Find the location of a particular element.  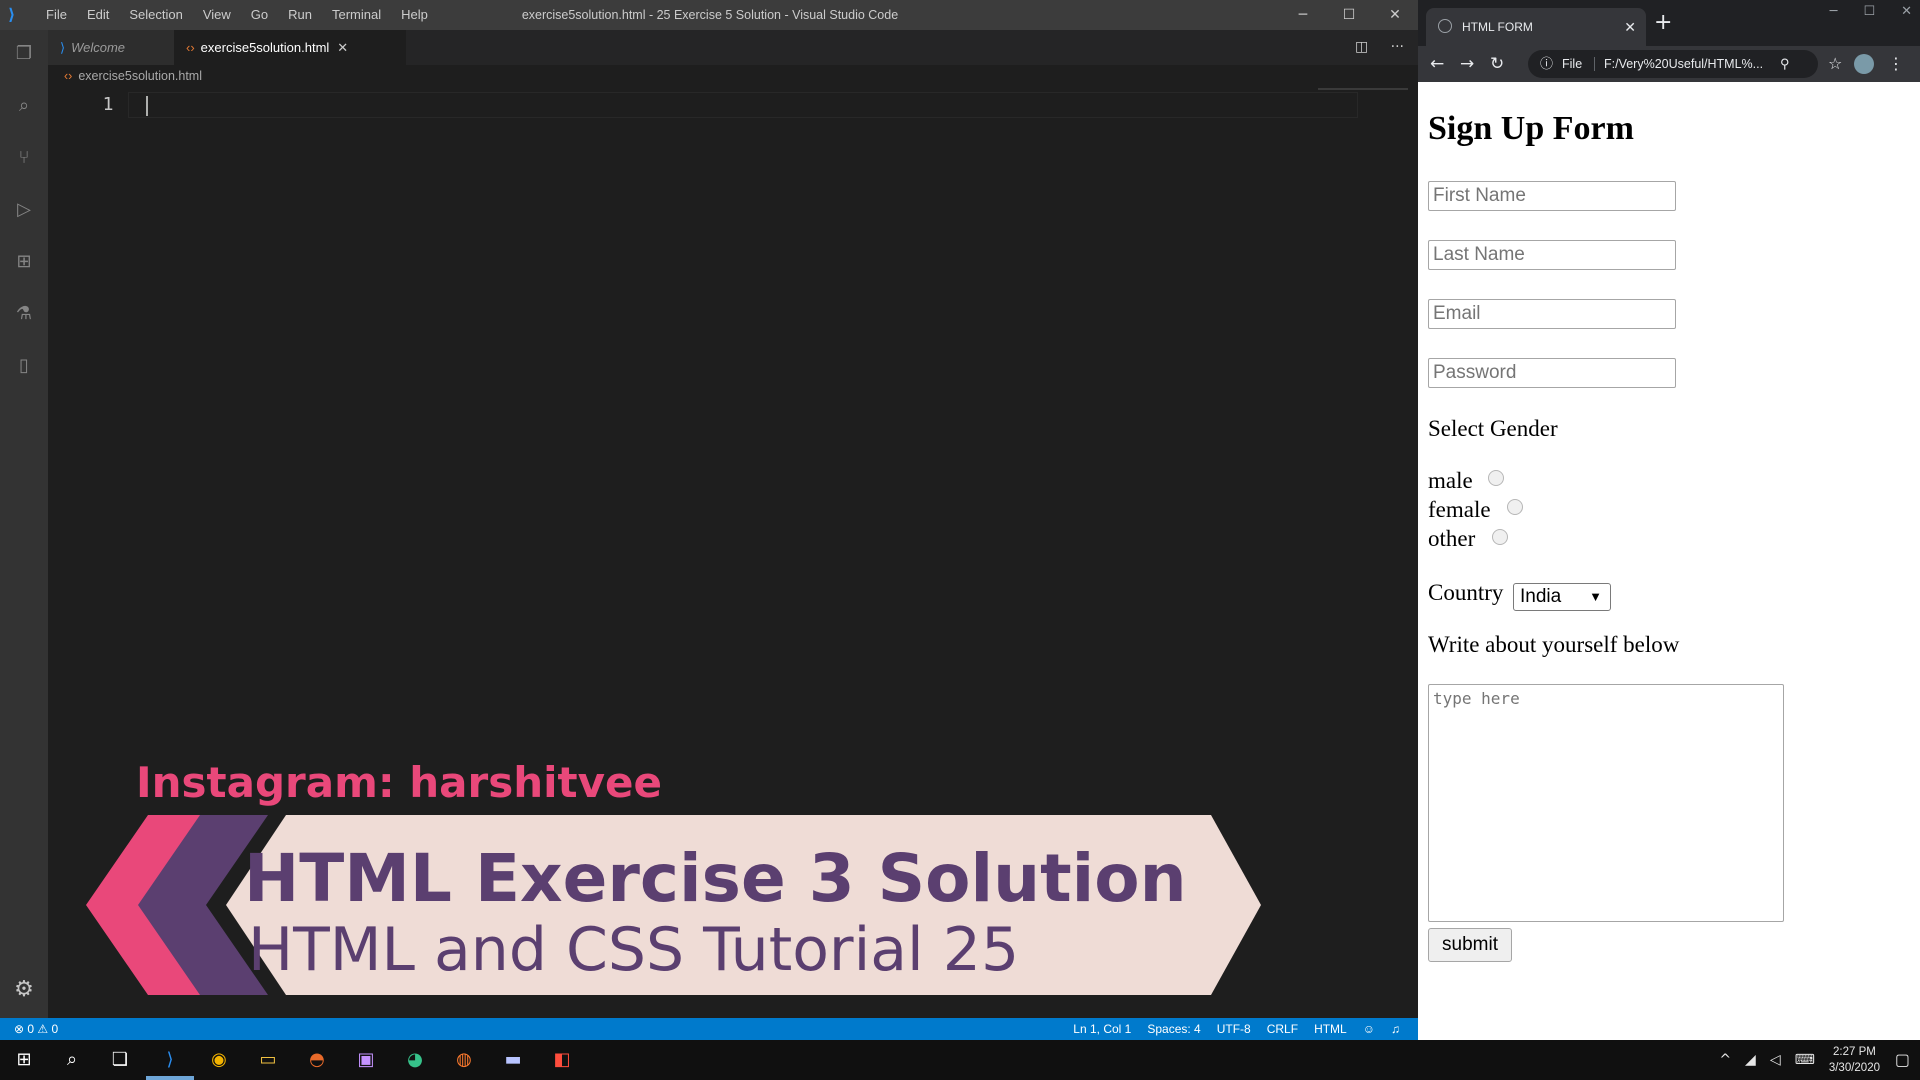

windows-start-icon: ⊞ is located at coordinates (24, 1060).